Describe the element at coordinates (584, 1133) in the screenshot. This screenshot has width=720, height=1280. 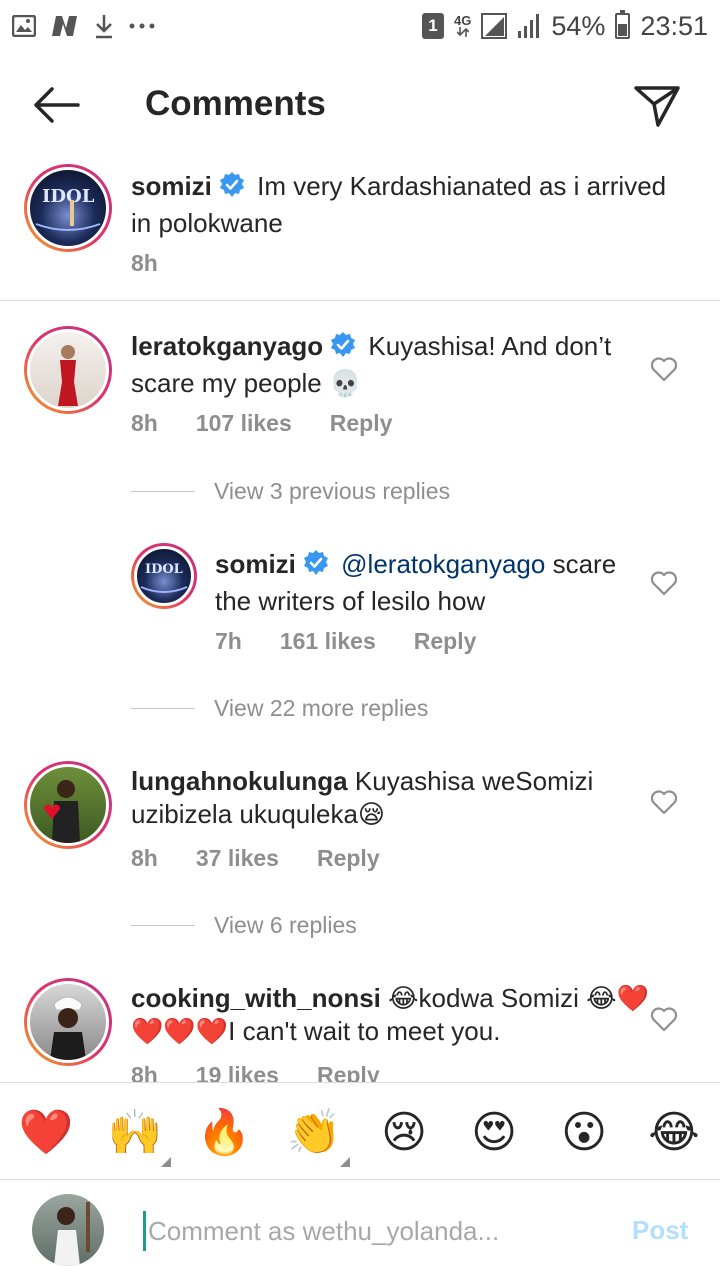
I see `surprised-face-emoji-button: 😮` at that location.